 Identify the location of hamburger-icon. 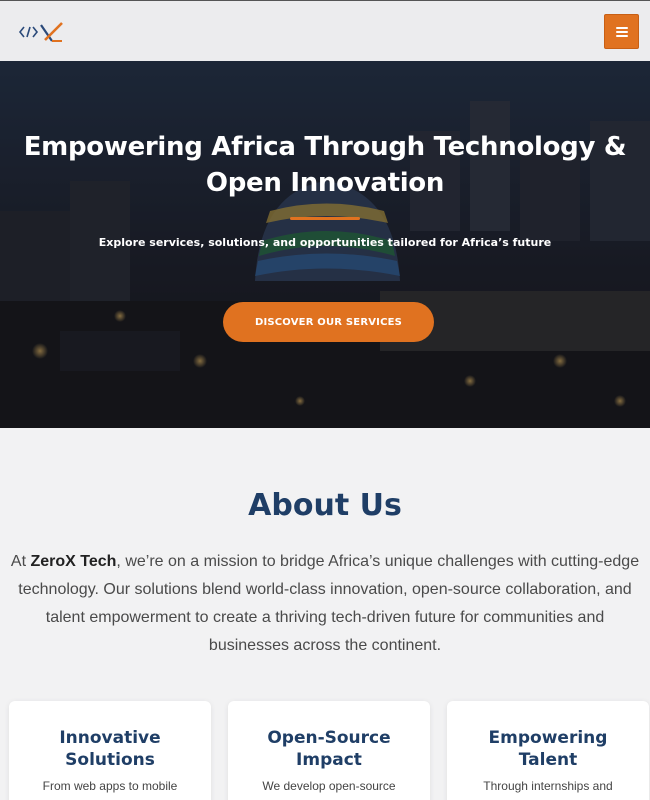
(621, 31).